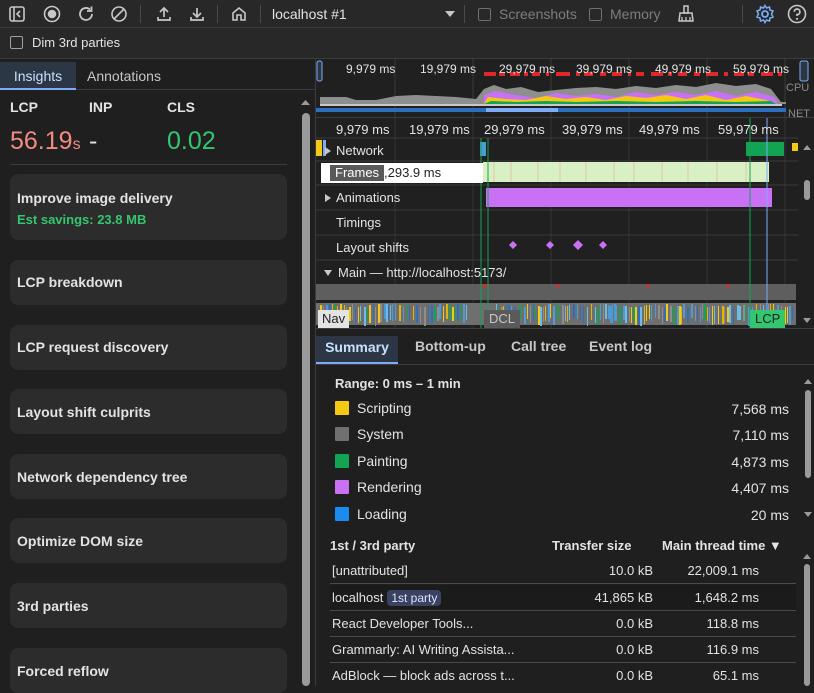 The width and height of the screenshot is (814, 693). I want to click on table-scrollbar, so click(807, 617).